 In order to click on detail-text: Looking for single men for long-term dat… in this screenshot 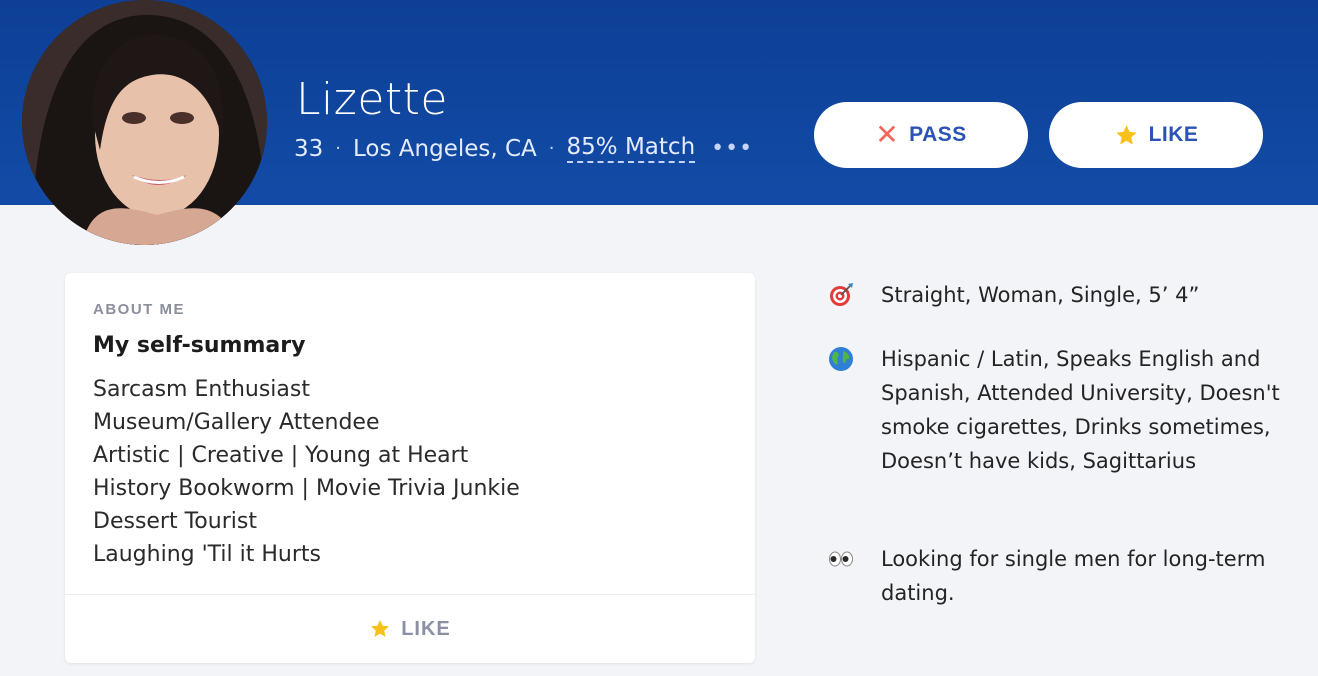, I will do `click(1073, 576)`.